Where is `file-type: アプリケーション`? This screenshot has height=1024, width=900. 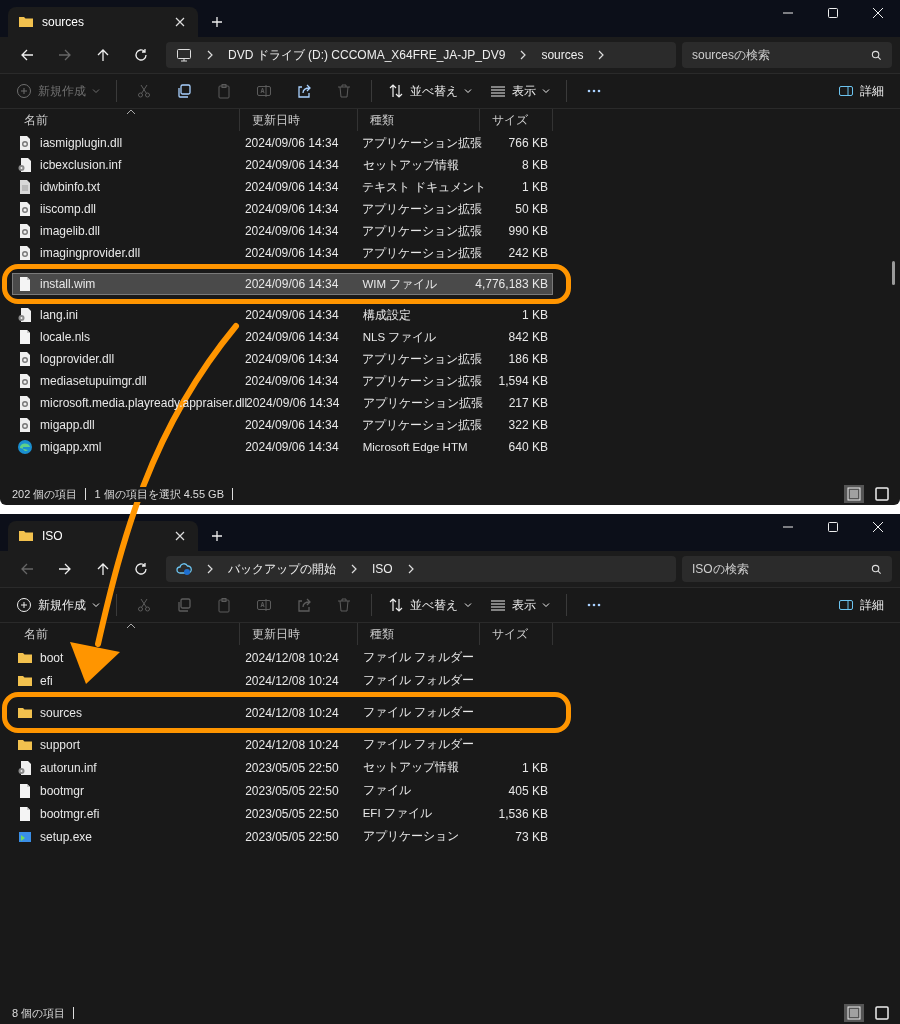
file-type: アプリケーション is located at coordinates (410, 836).